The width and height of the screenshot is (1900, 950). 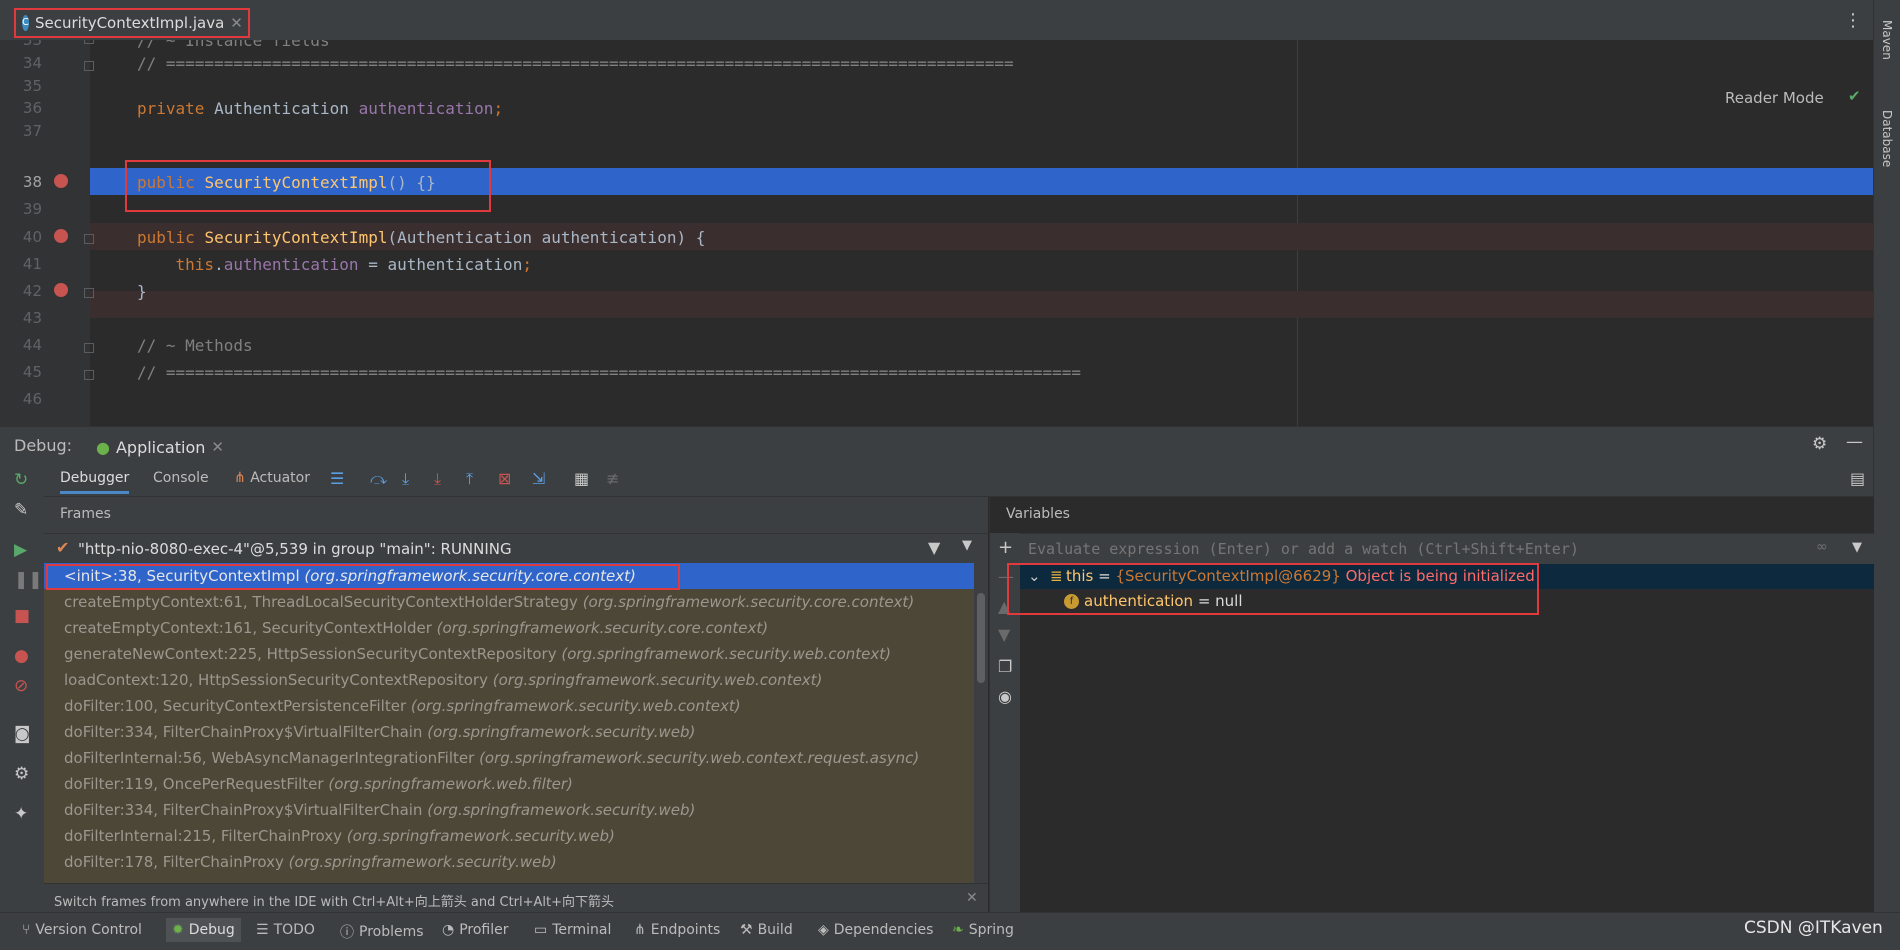 I want to click on tab-console: Console, so click(x=181, y=478).